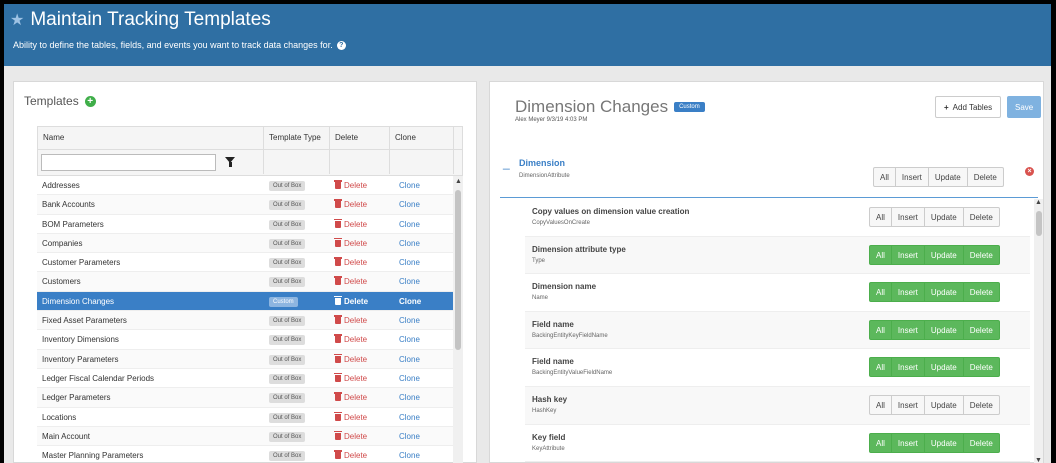  I want to click on table-row: Customers Out of Box Delete Clone, so click(250, 282).